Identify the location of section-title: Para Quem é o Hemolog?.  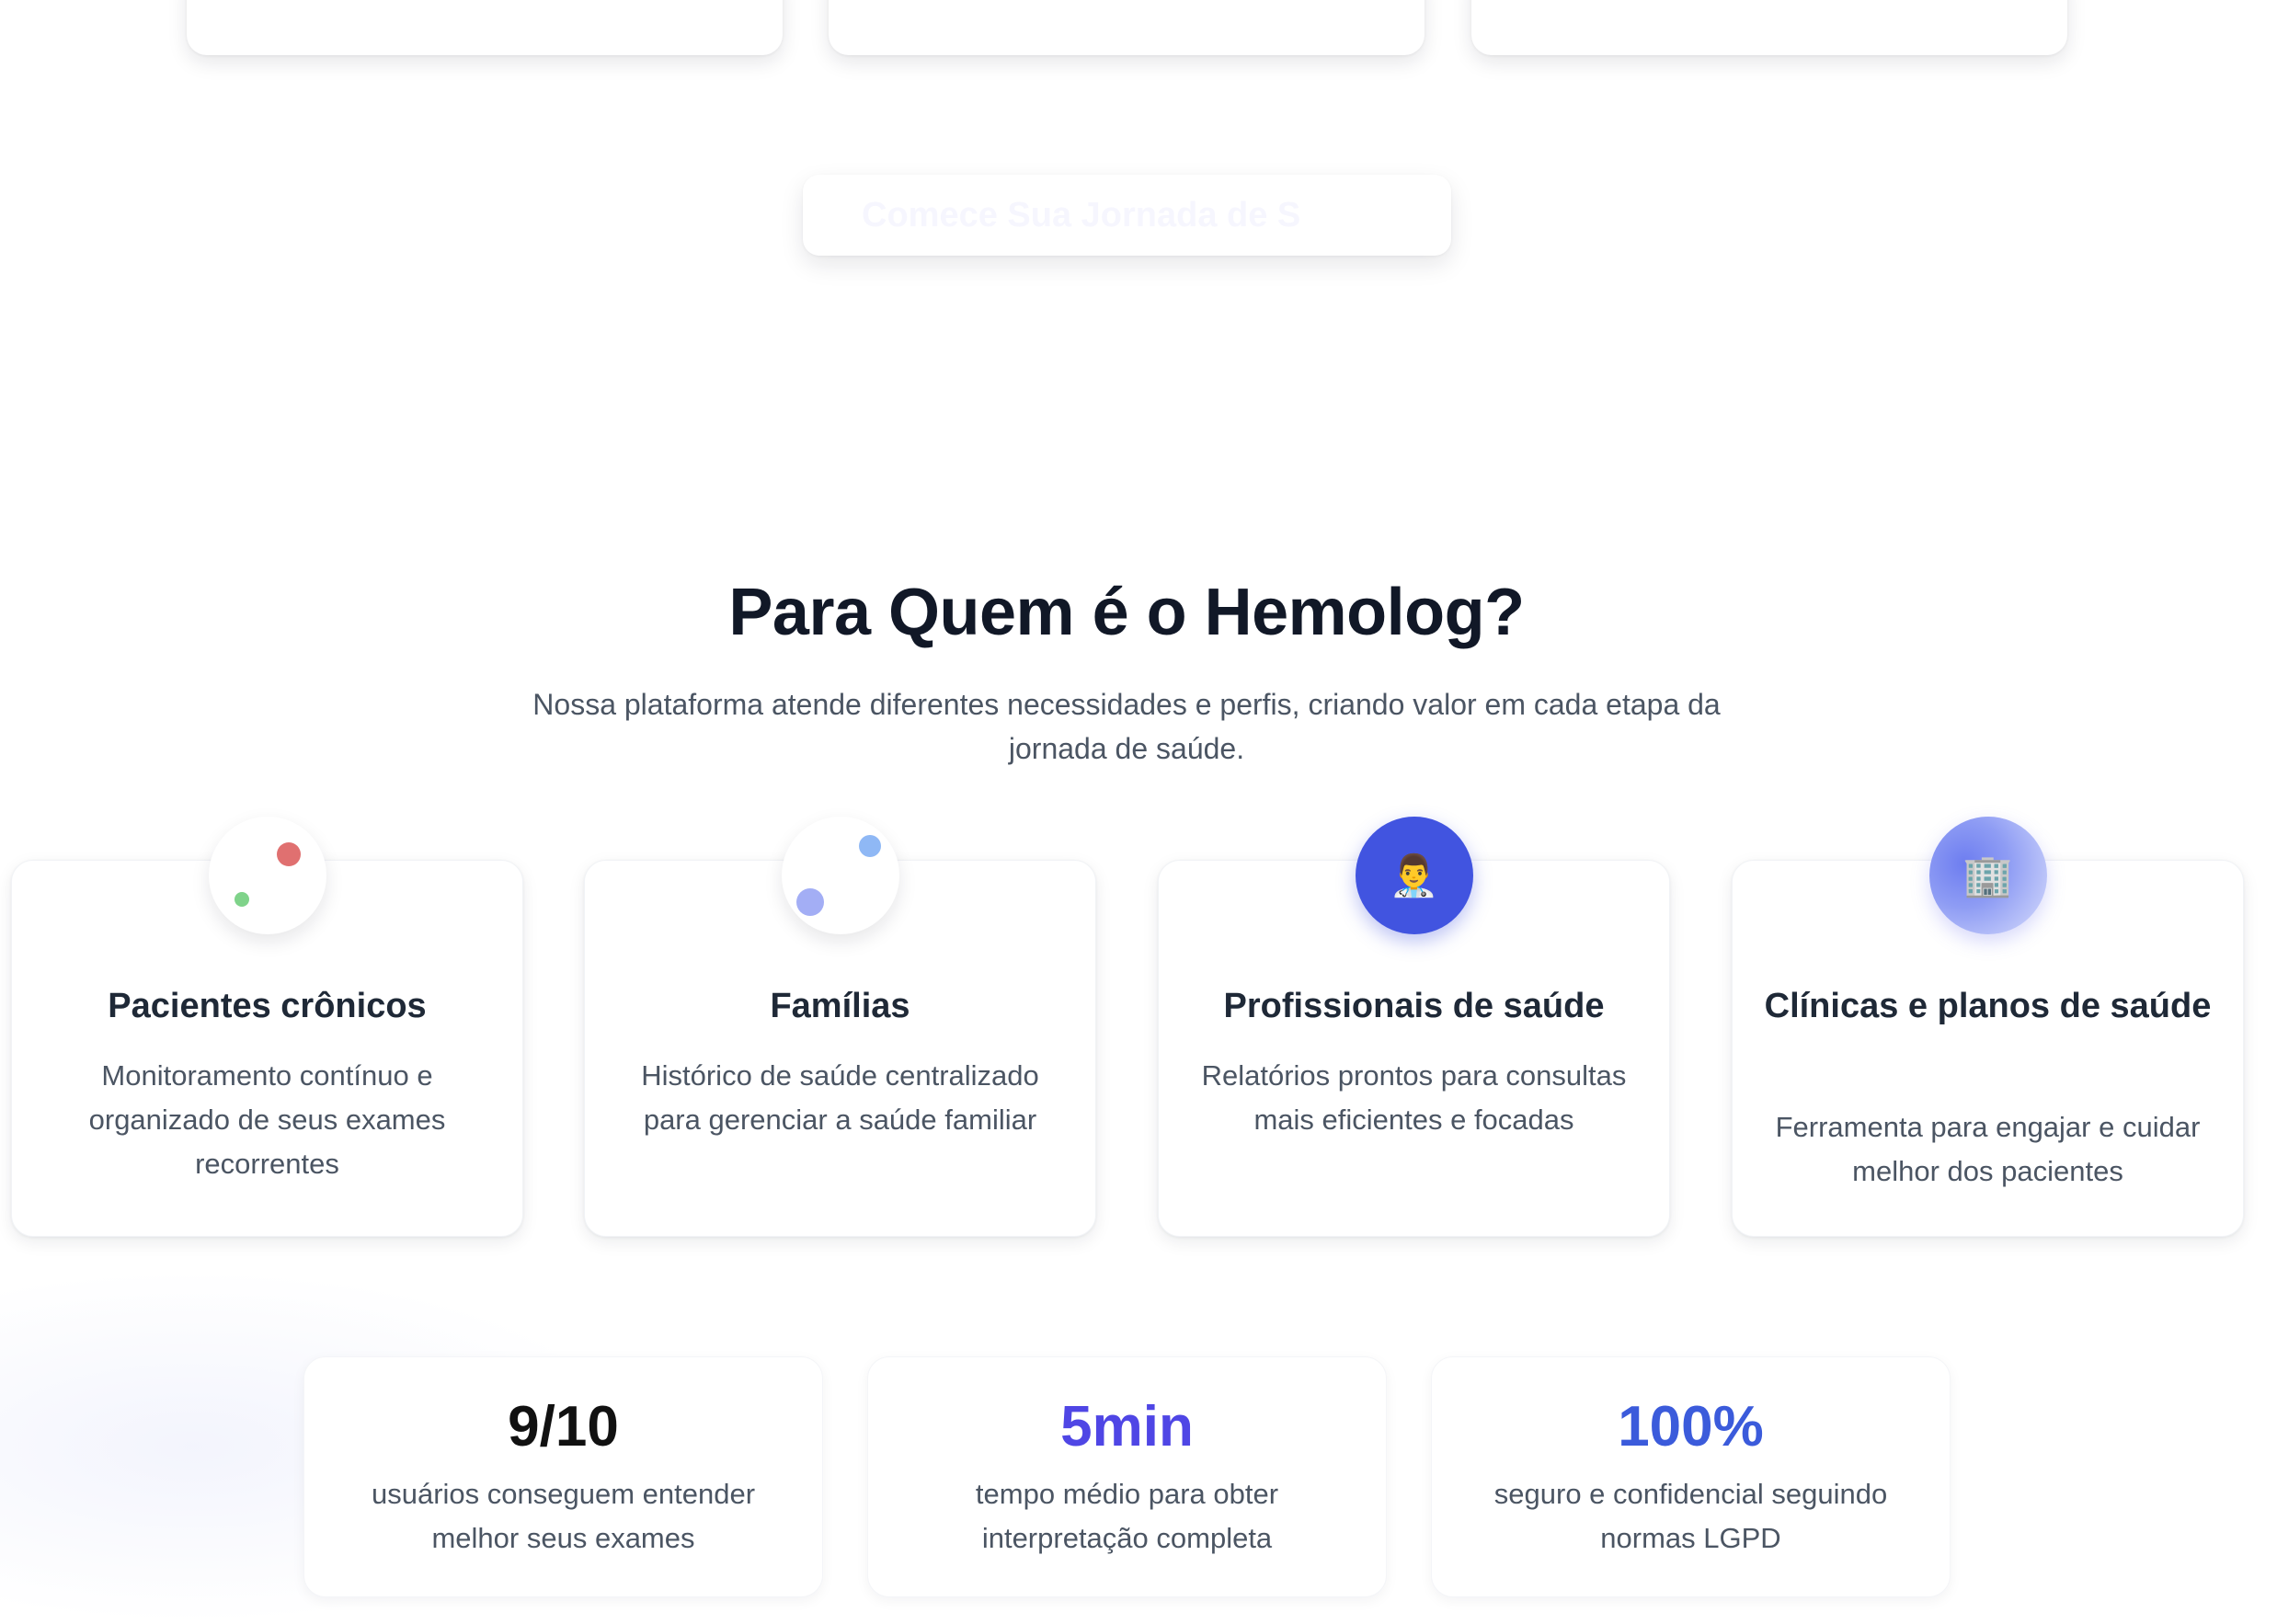
(1126, 613).